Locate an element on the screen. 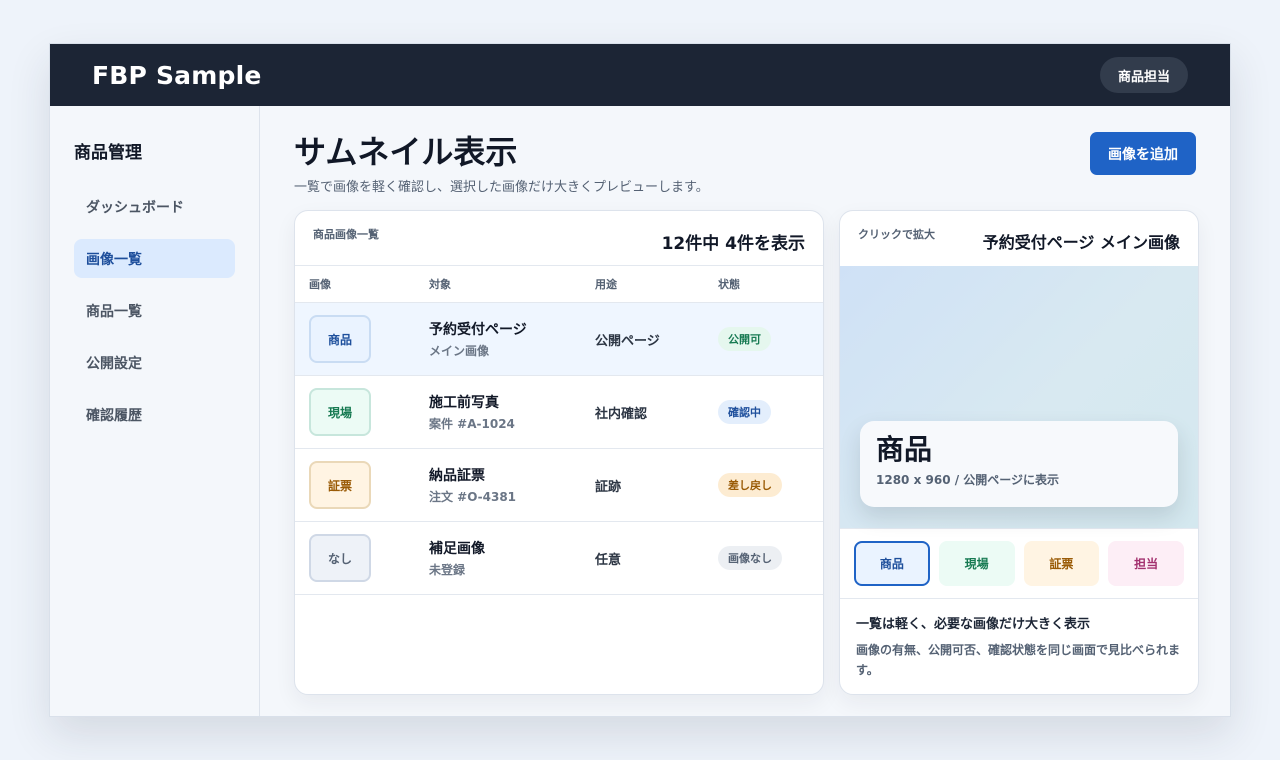 Image resolution: width=1280 pixels, height=760 pixels. role-chip: 商品担当 is located at coordinates (1143, 75).